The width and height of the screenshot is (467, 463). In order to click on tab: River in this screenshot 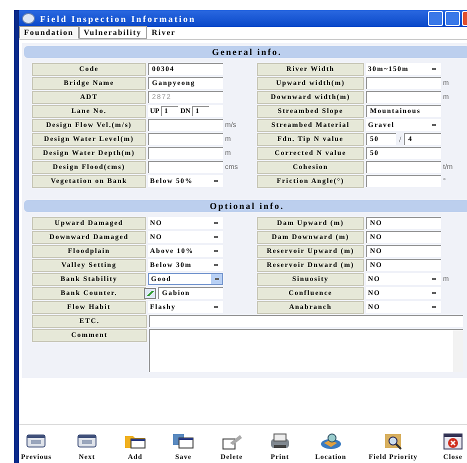, I will do `click(163, 32)`.